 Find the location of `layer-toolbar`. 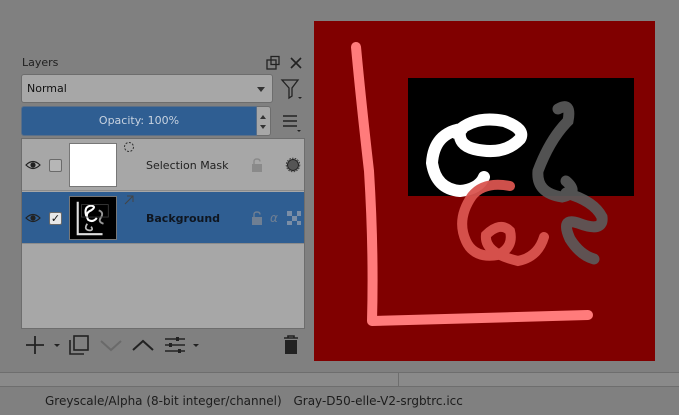

layer-toolbar is located at coordinates (163, 346).